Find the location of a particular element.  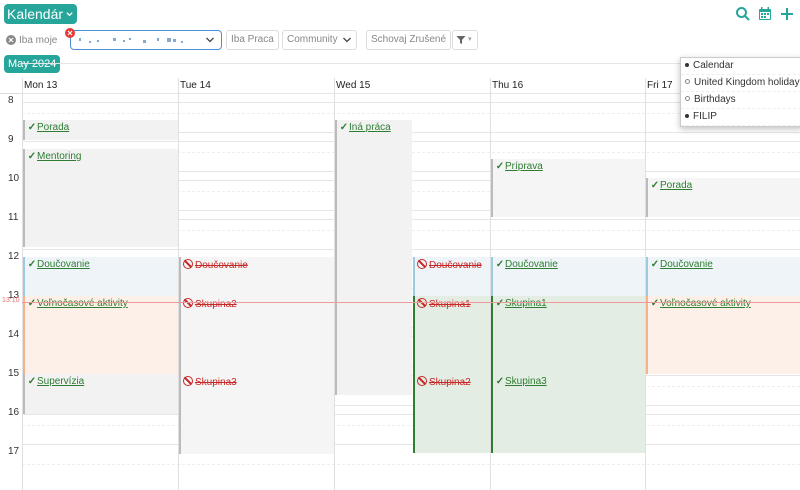

event-block: ✓Skupina3 is located at coordinates (568, 413).